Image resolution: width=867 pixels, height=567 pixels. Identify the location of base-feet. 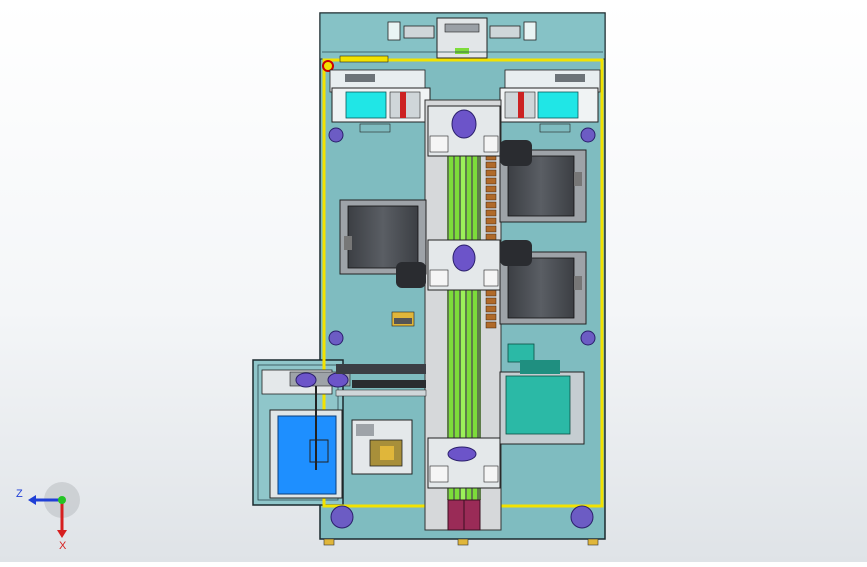
(461, 542).